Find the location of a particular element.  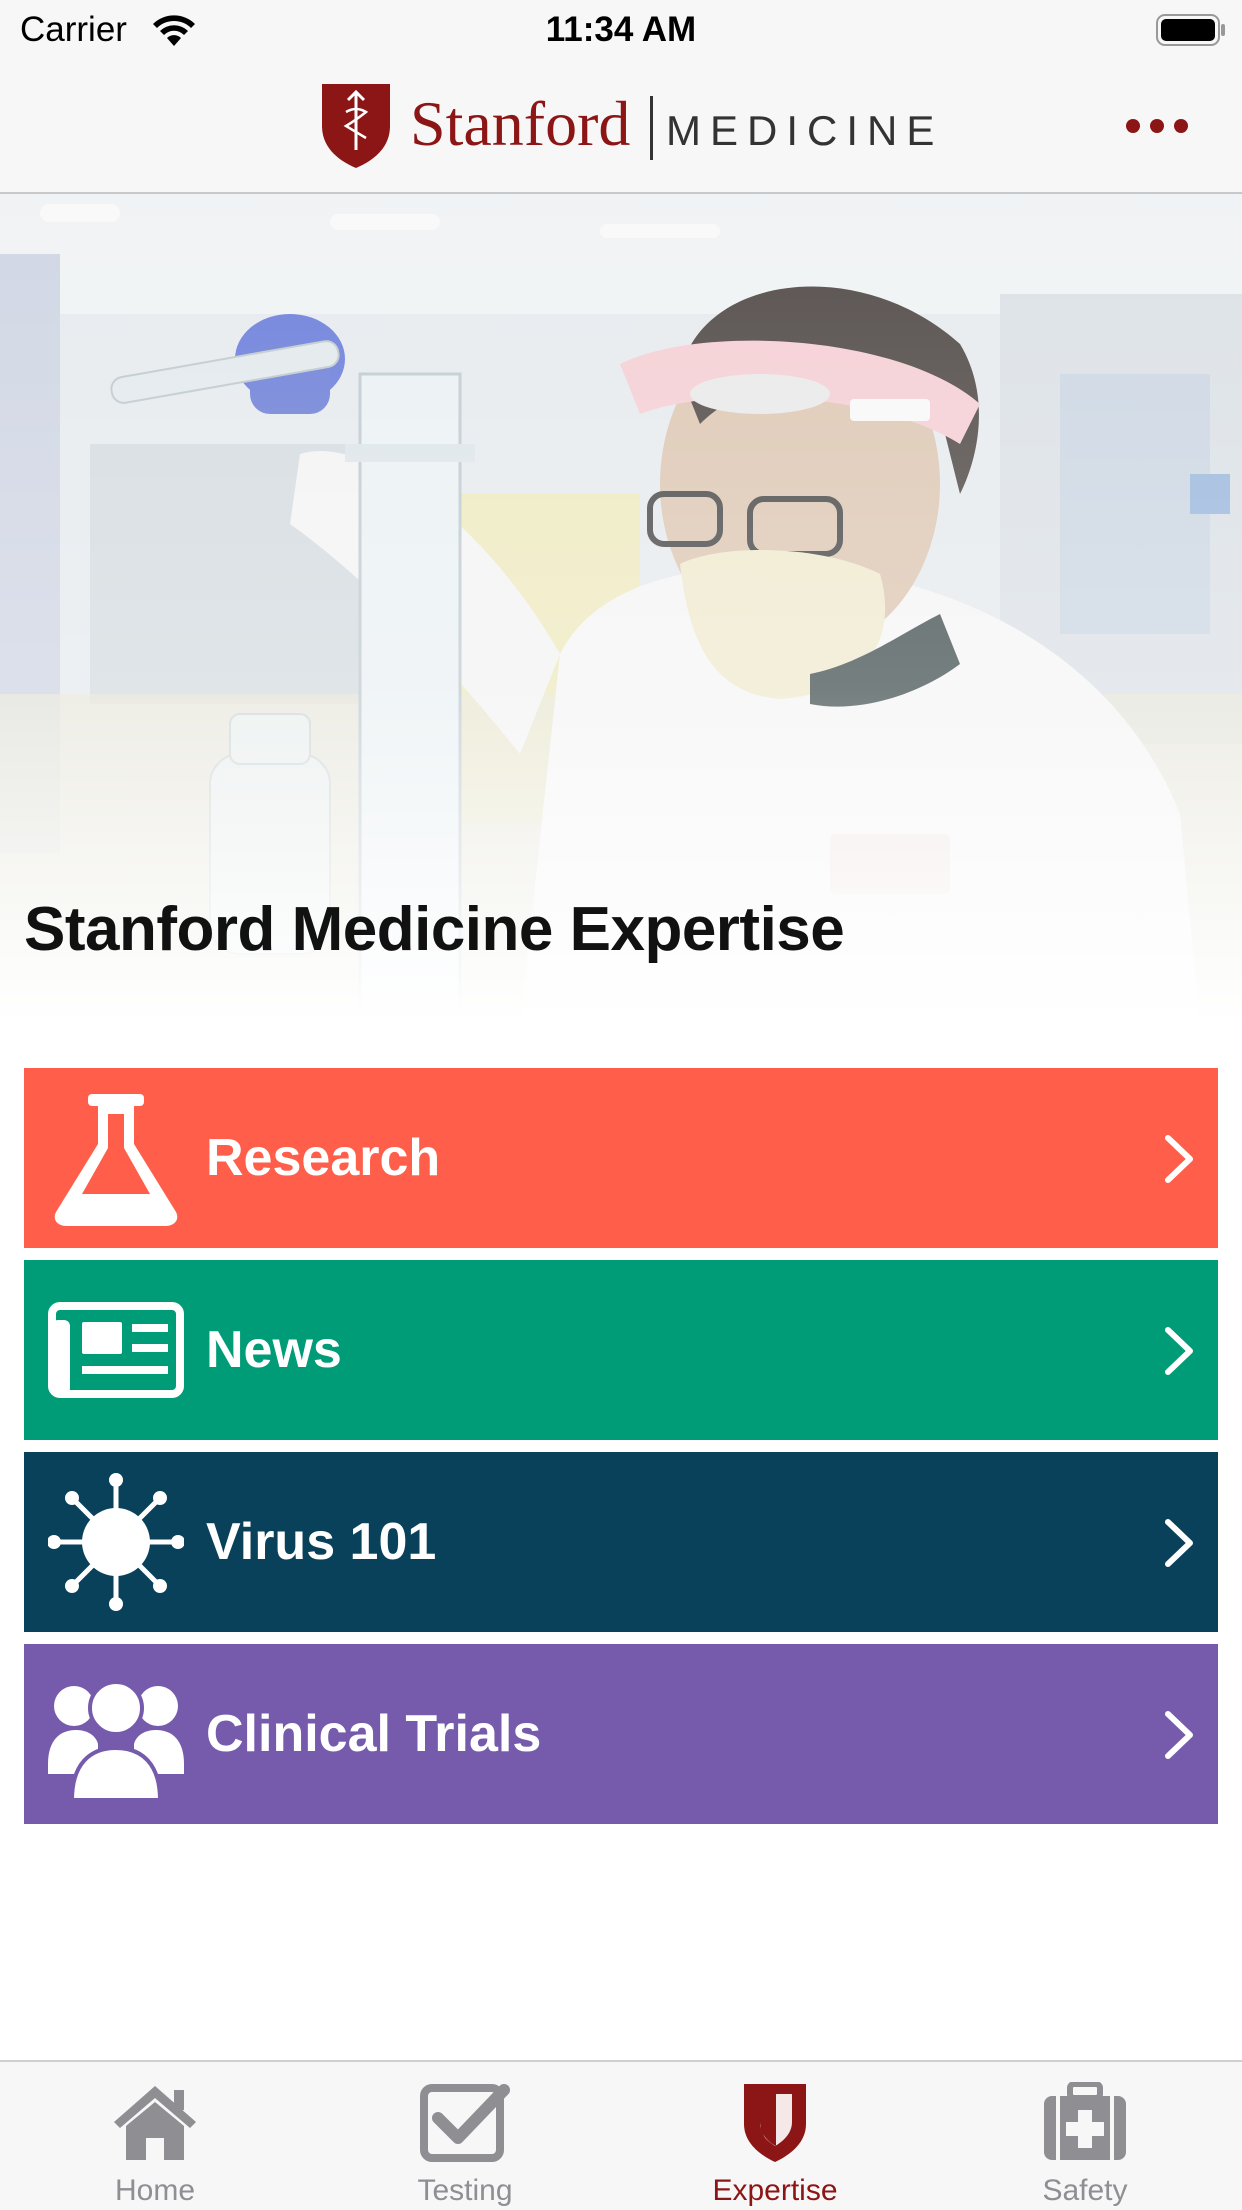

tab-label: Testing is located at coordinates (465, 2190).